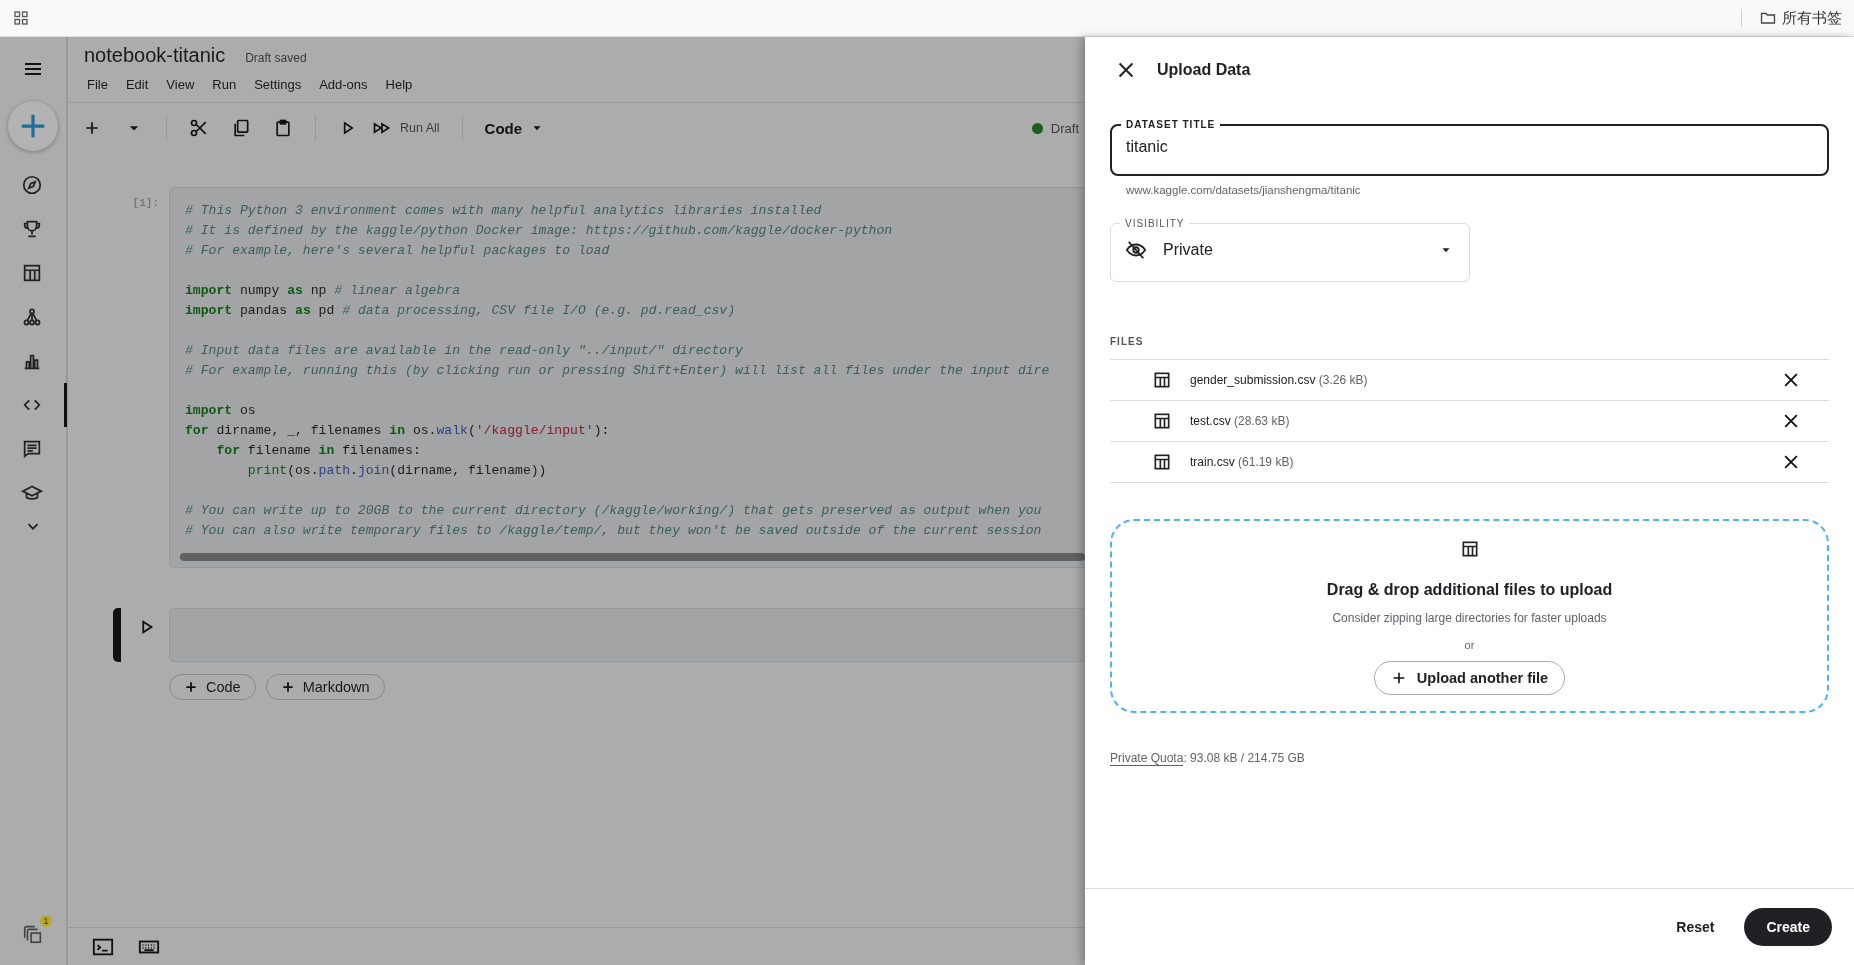 The width and height of the screenshot is (1854, 965). What do you see at coordinates (180, 84) in the screenshot?
I see `menu-item: View` at bounding box center [180, 84].